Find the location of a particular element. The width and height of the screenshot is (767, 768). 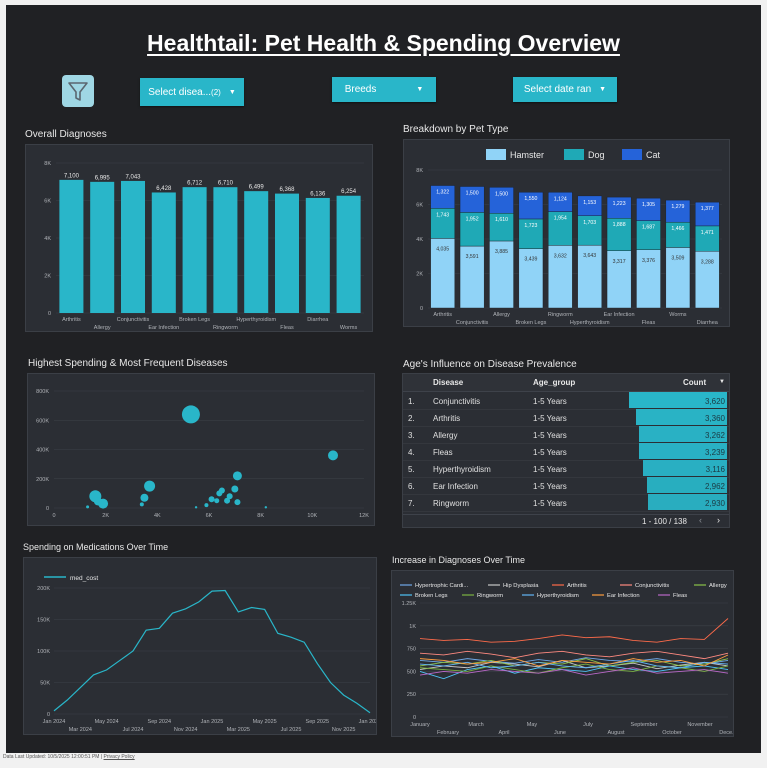

data-label: 1,954 is located at coordinates (560, 219).